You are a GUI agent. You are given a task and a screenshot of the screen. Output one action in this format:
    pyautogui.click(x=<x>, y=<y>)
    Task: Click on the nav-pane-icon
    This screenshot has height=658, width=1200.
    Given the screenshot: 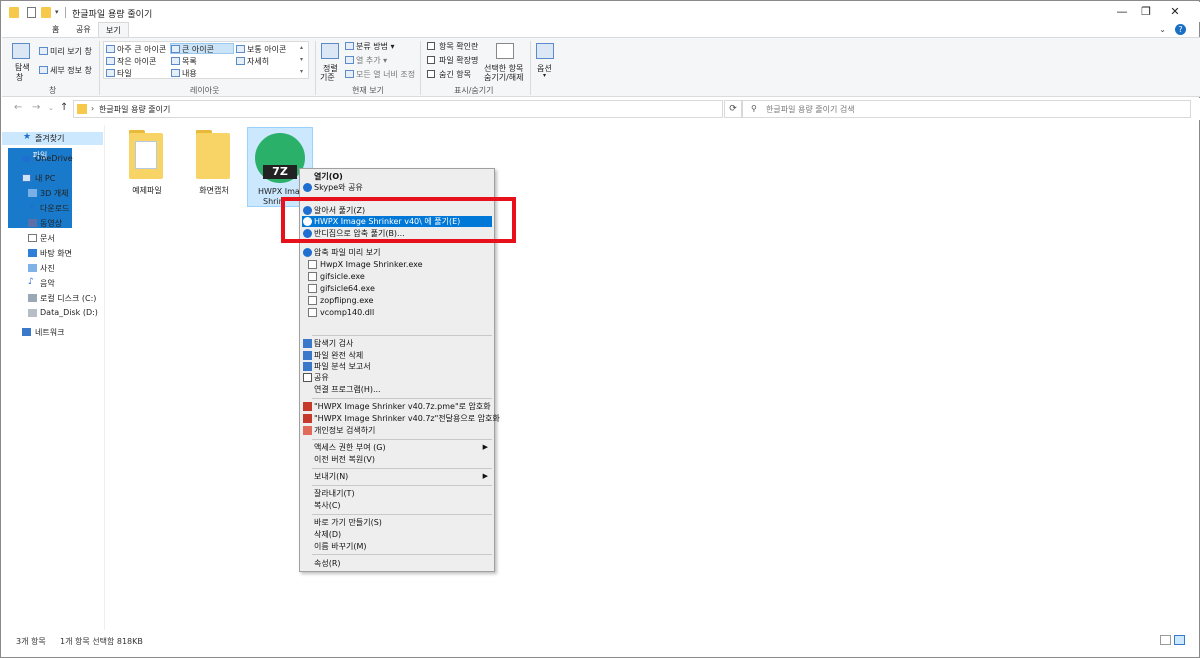 What is the action you would take?
    pyautogui.click(x=21, y=51)
    